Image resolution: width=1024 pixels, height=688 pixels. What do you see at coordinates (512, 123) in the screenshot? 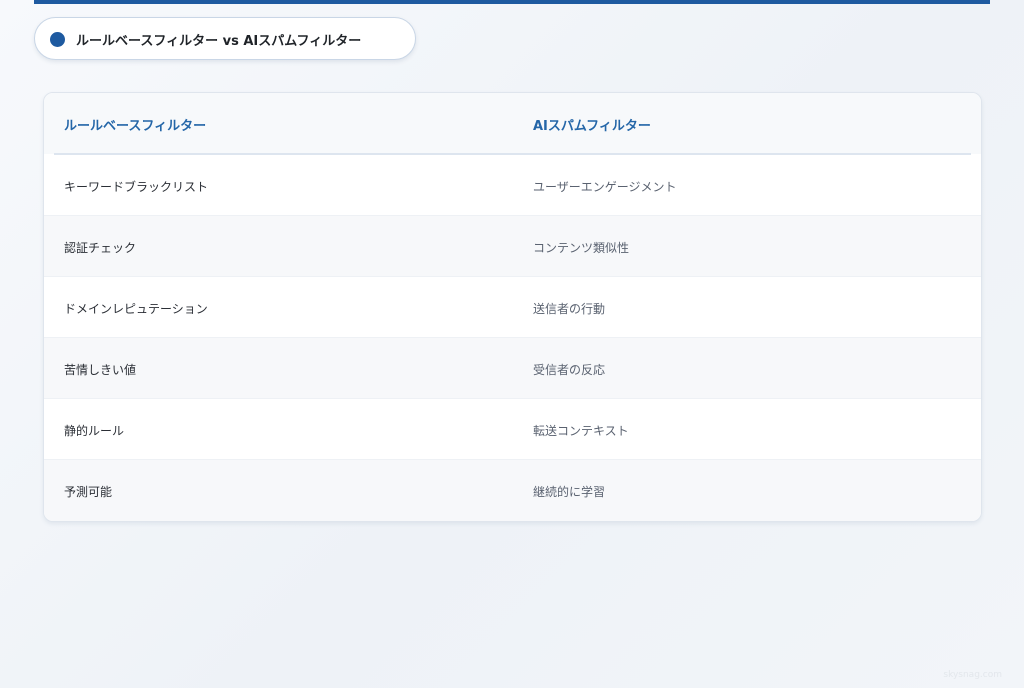
I see `table-header-row: ルールベースフィルター AIスパムフィルター` at bounding box center [512, 123].